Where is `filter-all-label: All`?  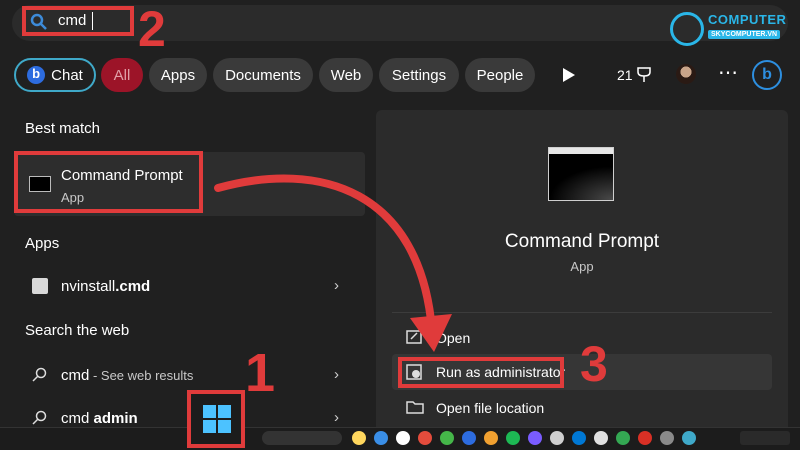
filter-all-label: All is located at coordinates (122, 75).